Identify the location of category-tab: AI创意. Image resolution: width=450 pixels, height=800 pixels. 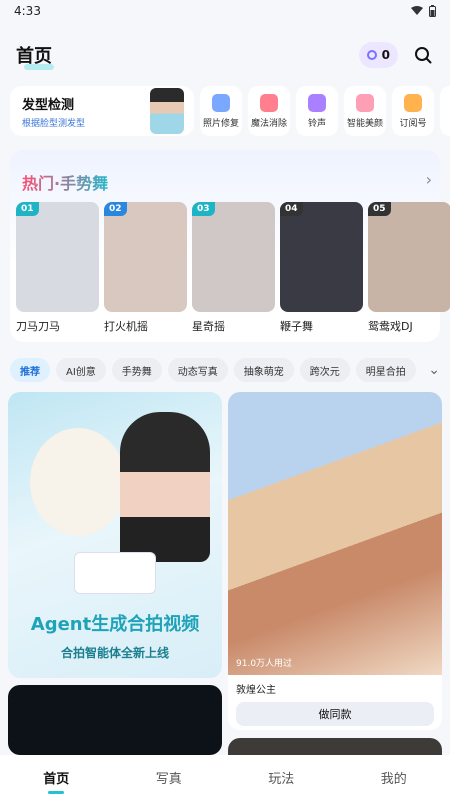
(81, 370).